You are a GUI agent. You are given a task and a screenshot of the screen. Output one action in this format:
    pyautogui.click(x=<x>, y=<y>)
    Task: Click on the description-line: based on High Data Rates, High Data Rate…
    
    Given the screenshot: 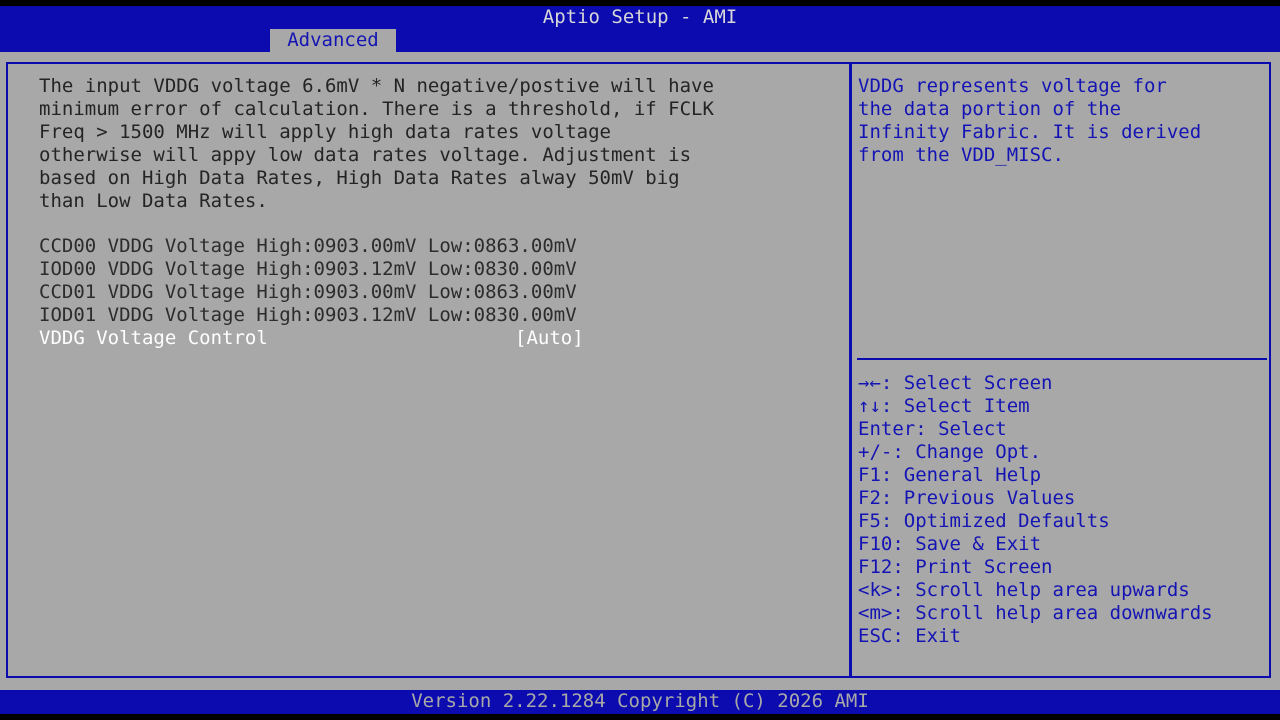 What is the action you would take?
    pyautogui.click(x=359, y=178)
    